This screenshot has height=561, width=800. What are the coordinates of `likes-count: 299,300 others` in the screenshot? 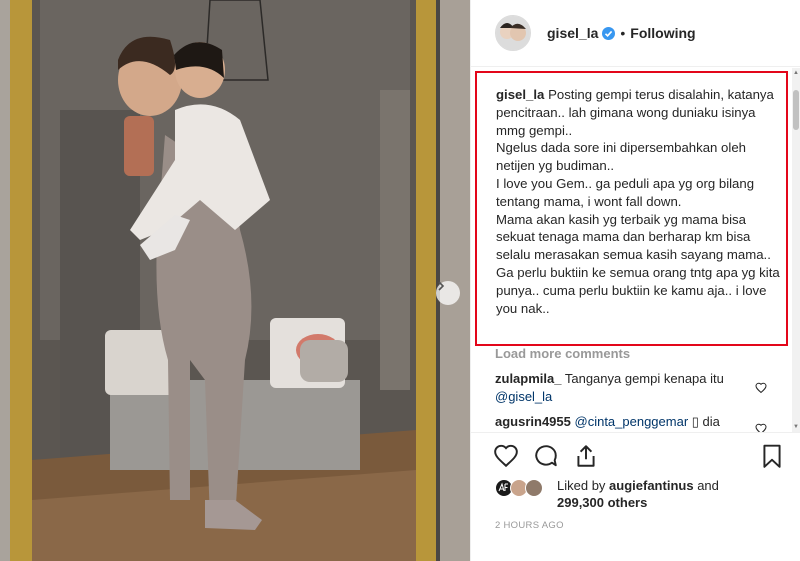 It's located at (602, 502).